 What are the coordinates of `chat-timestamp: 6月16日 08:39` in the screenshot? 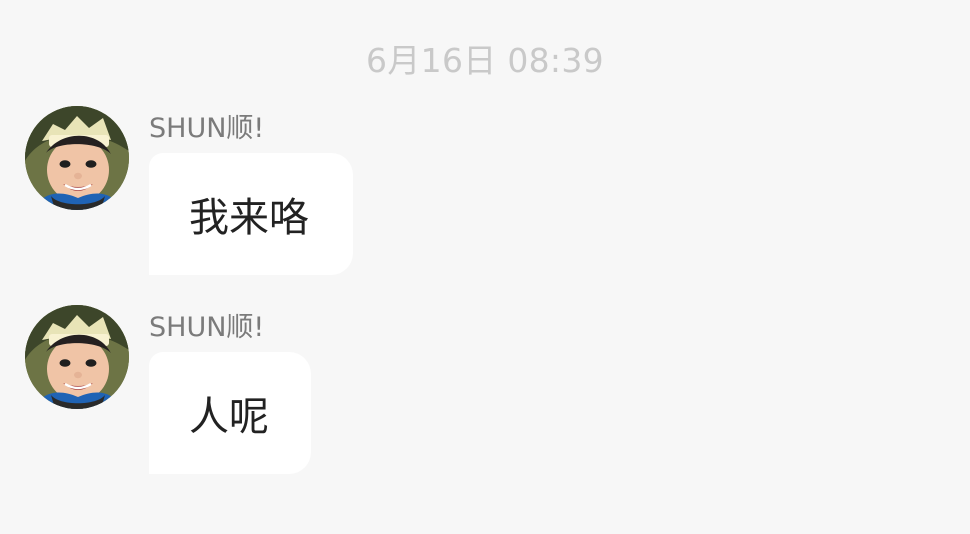 It's located at (485, 60).